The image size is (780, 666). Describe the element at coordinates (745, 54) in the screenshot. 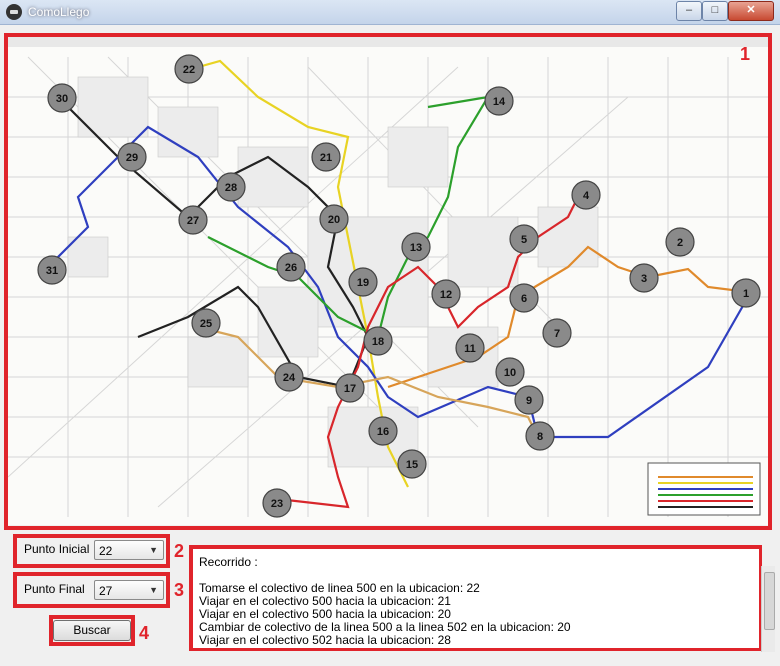

I see `annotation-number-1: 1` at that location.